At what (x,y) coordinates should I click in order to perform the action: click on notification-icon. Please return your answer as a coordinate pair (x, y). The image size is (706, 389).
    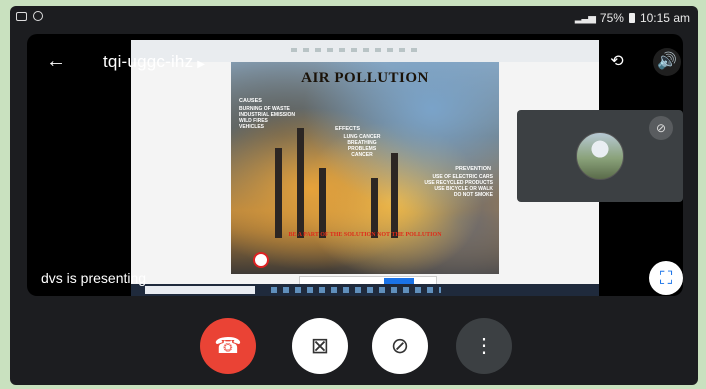
    Looking at the image, I should click on (38, 16).